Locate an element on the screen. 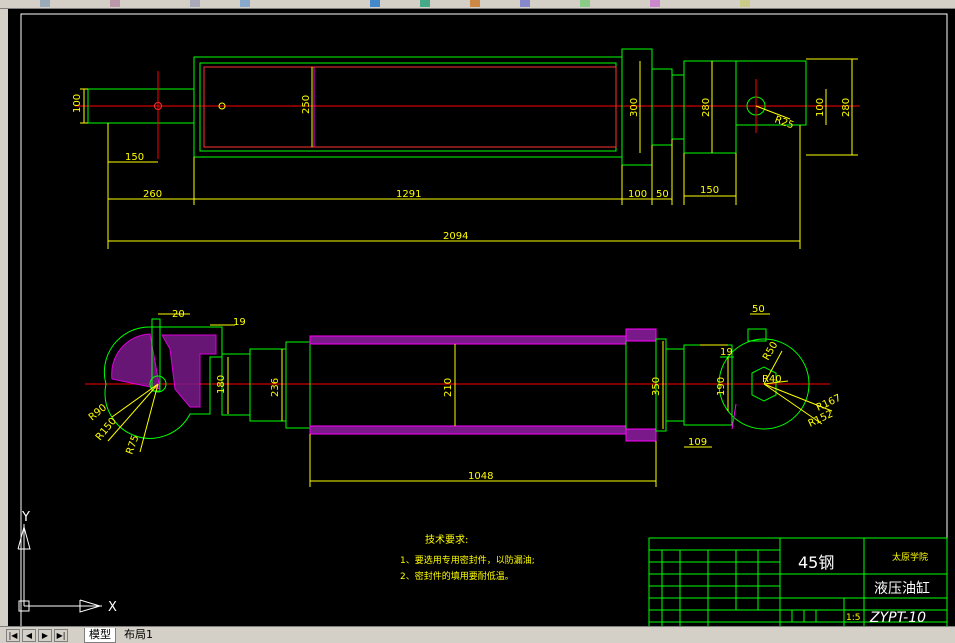 The width and height of the screenshot is (955, 643). notes-line: 1、要选用专用密封件，以防漏油; is located at coordinates (467, 560).